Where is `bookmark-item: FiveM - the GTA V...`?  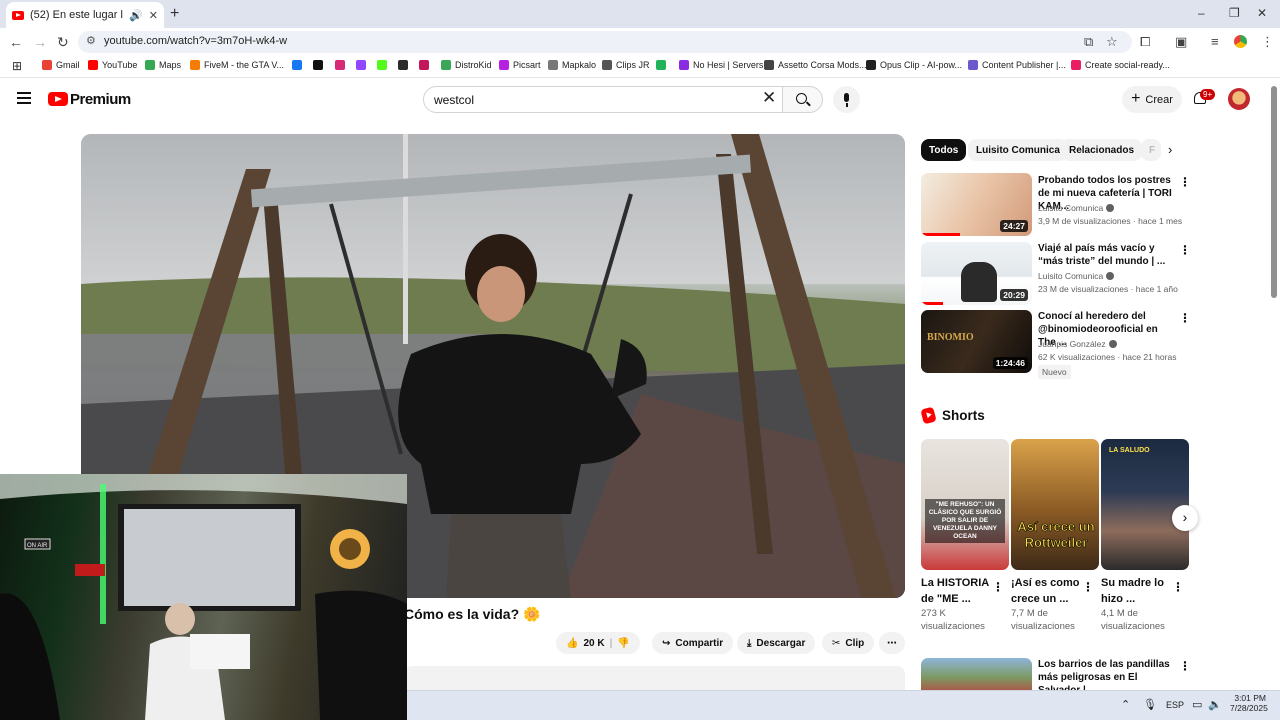 bookmark-item: FiveM - the GTA V... is located at coordinates (237, 65).